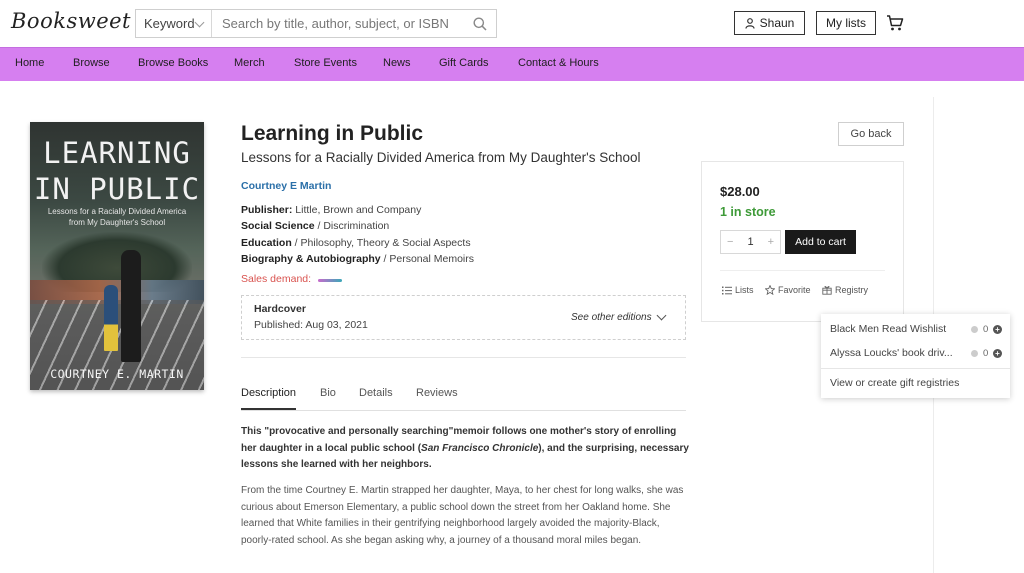 The image size is (1024, 573). What do you see at coordinates (888, 329) in the screenshot?
I see `registry-item: Black Men Read Wishlist` at bounding box center [888, 329].